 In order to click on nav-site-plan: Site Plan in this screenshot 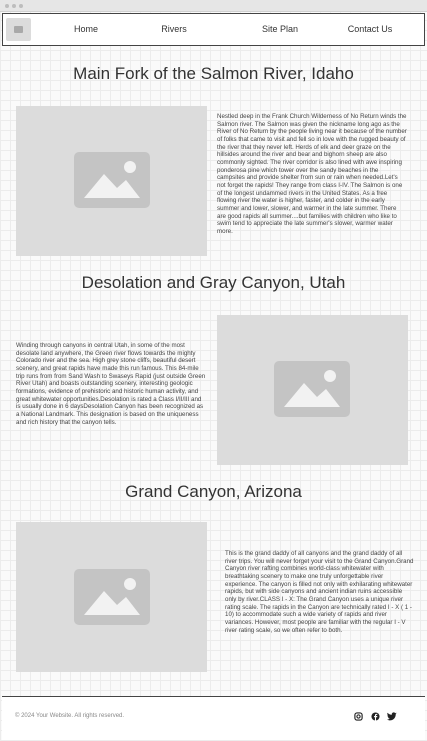, I will do `click(280, 29)`.